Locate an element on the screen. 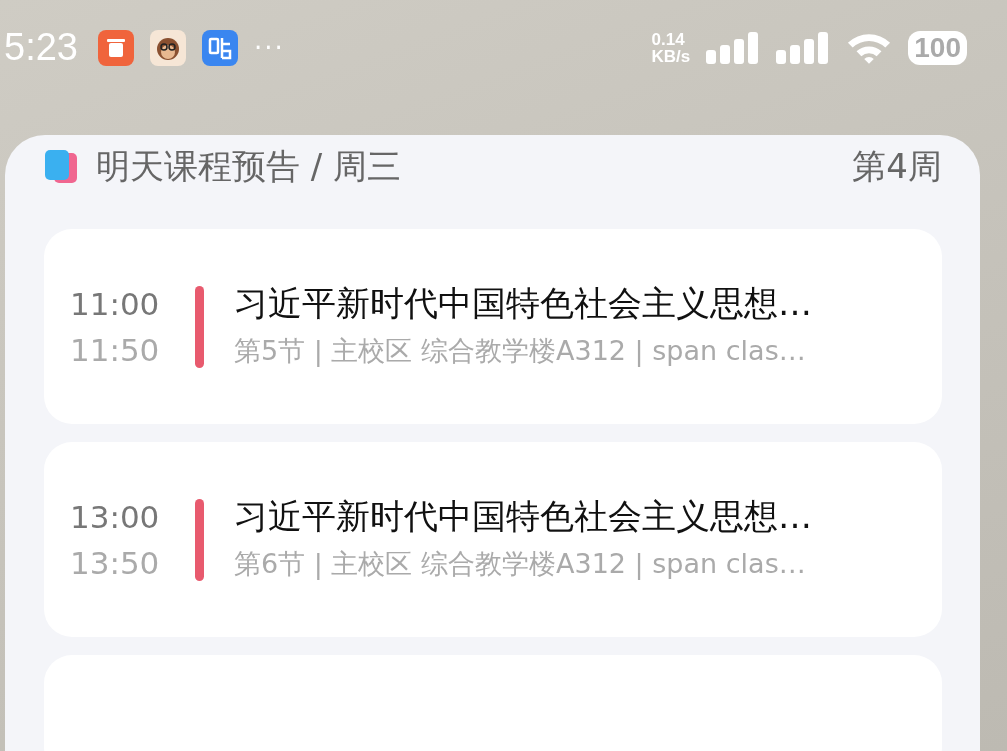 This screenshot has height=751, width=1007. sticker-icon is located at coordinates (219, 47).